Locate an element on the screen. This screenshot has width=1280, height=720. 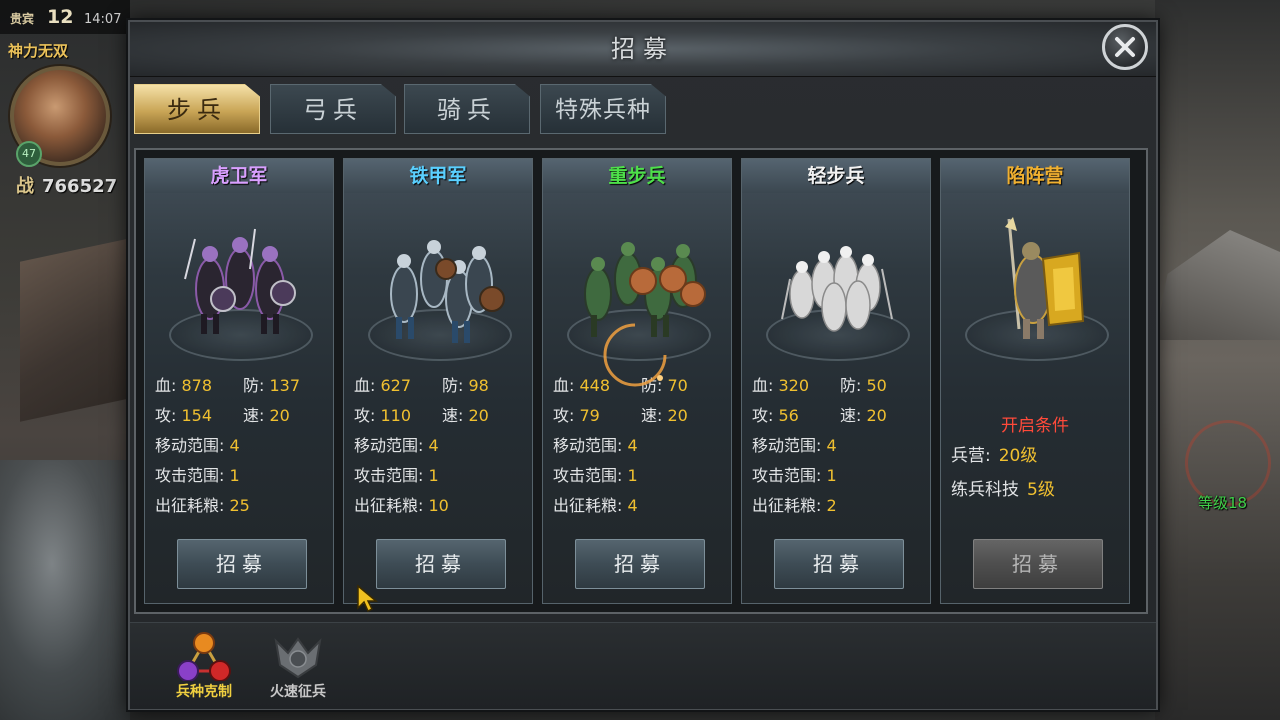
unit-name: 虎卫军 is located at coordinates (239, 176).